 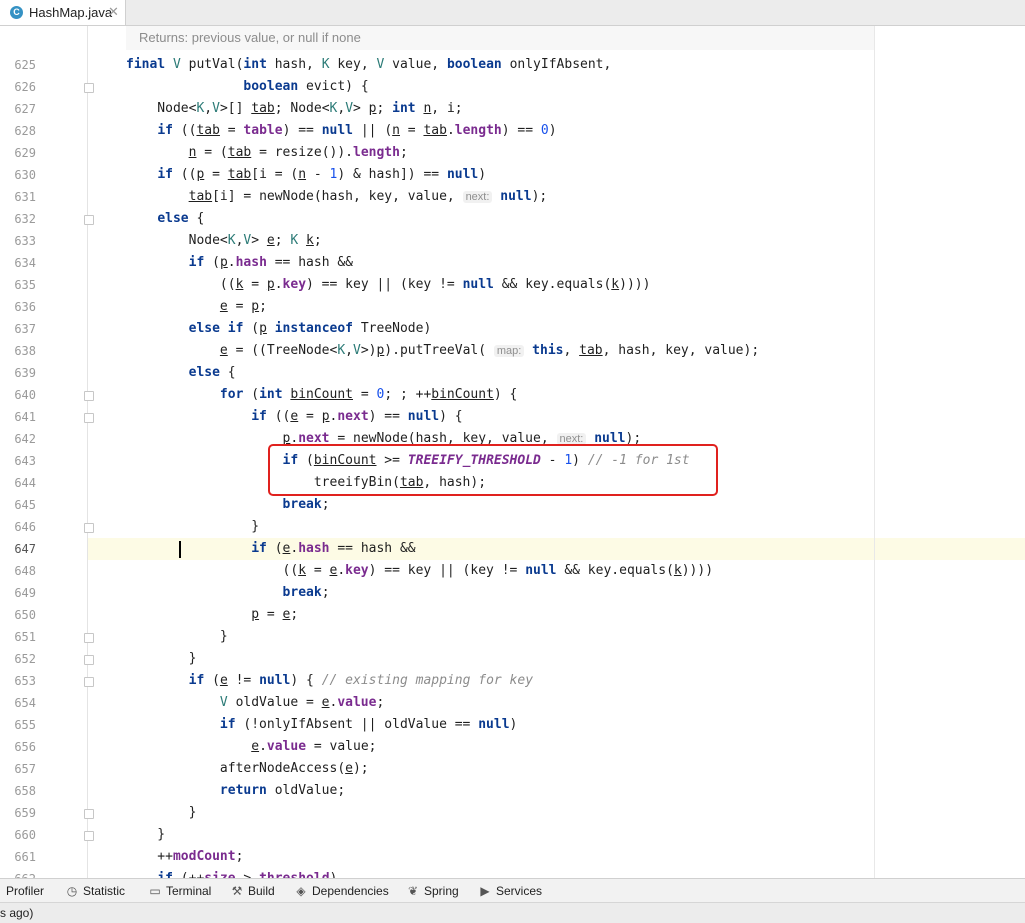 What do you see at coordinates (357, 416) in the screenshot?
I see `code-line: if ((e = p.next) == null) {` at bounding box center [357, 416].